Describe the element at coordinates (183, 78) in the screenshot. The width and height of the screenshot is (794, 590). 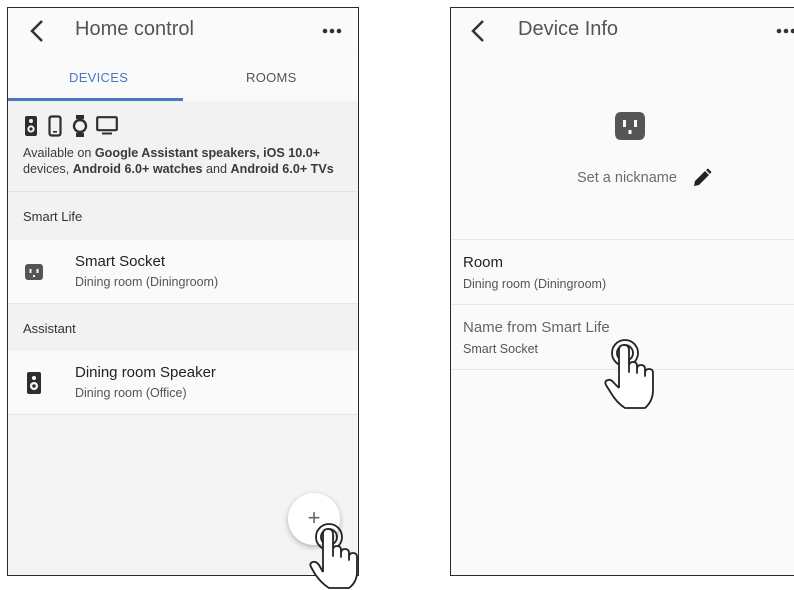
I see `tab-bar: DEVICES ROOMS` at that location.